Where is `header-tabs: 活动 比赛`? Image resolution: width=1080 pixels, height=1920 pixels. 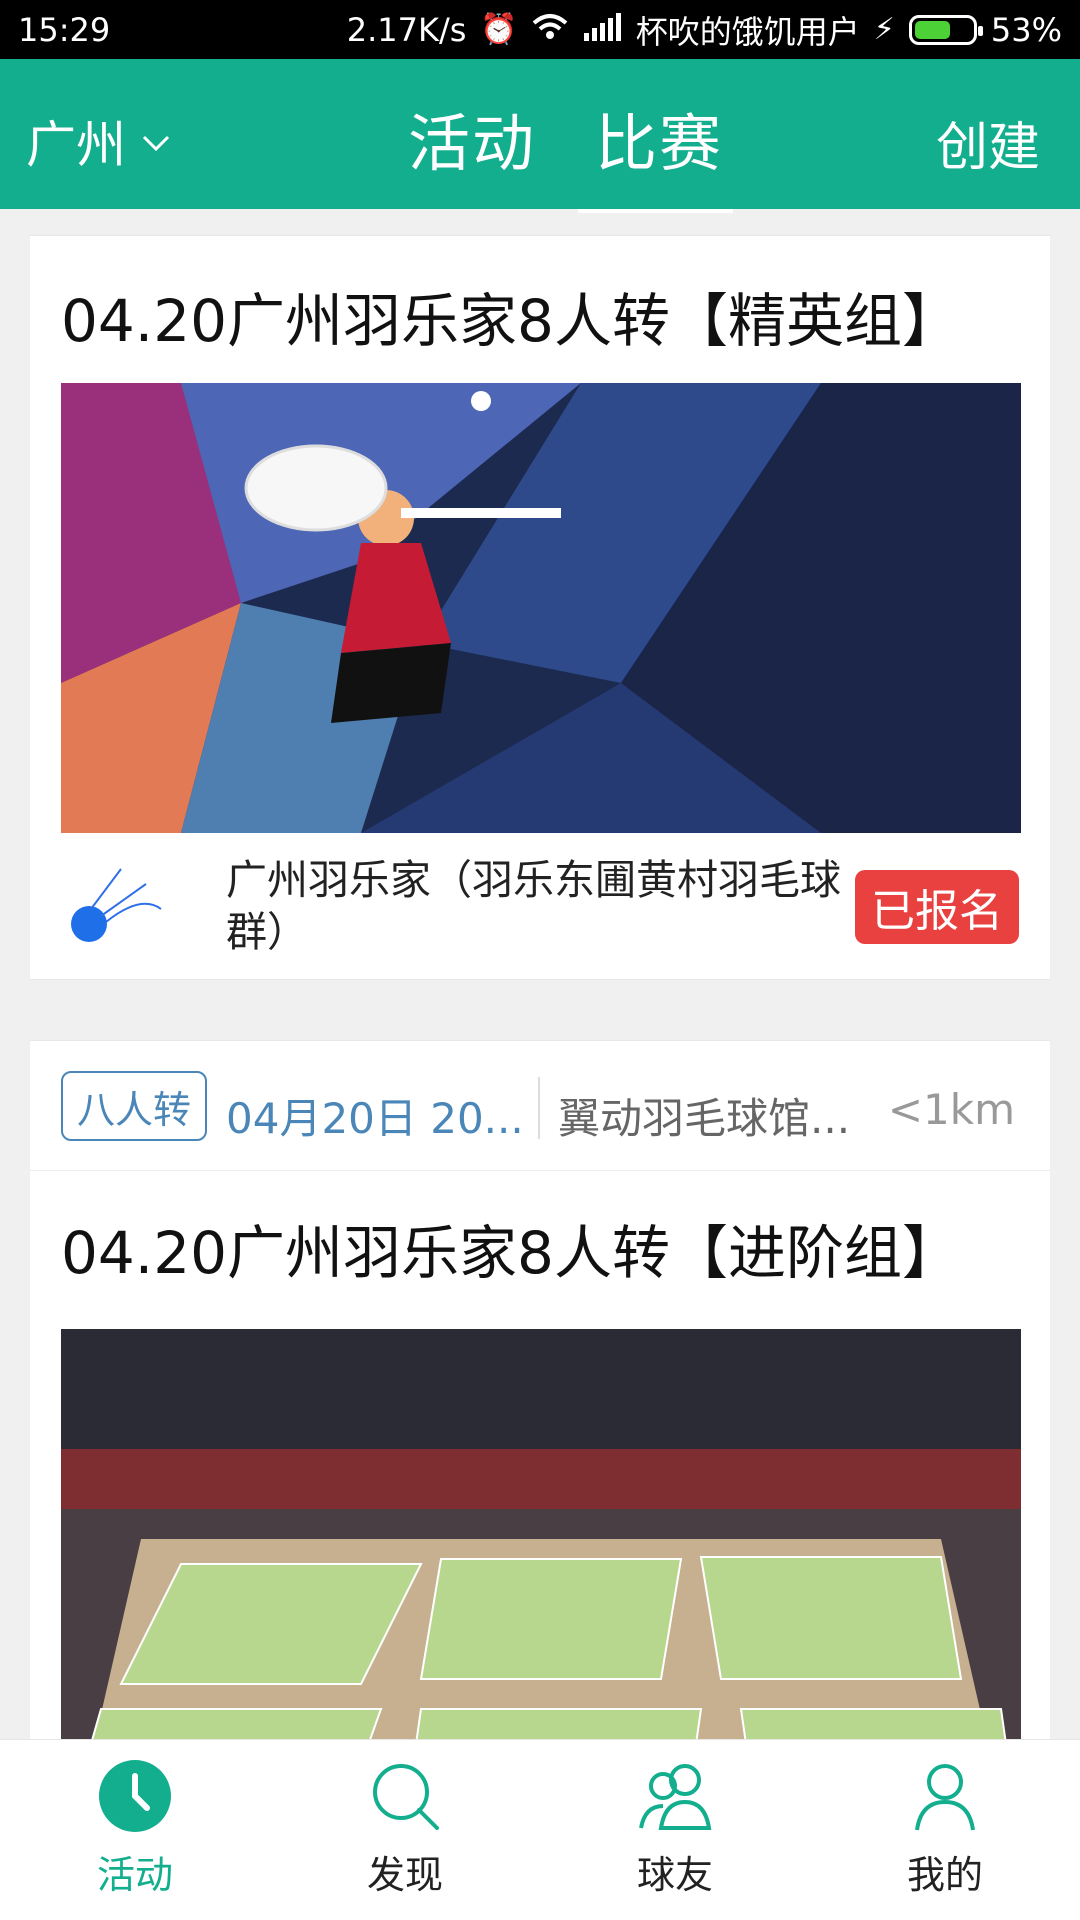 header-tabs: 活动 比赛 is located at coordinates (540, 153).